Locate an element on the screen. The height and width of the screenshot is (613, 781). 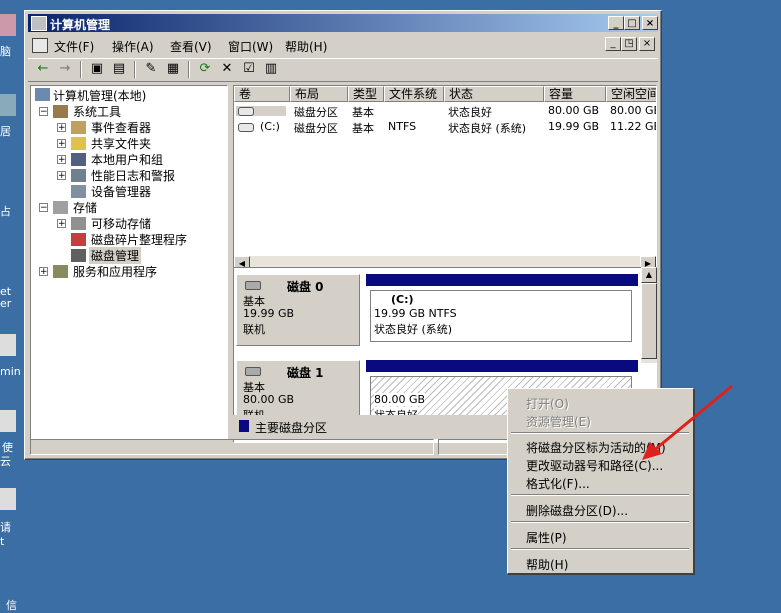
disk-0-volume: (C:) 19.99 GB NTFS 状态良好 (系统) is located at coordinates (502, 310).